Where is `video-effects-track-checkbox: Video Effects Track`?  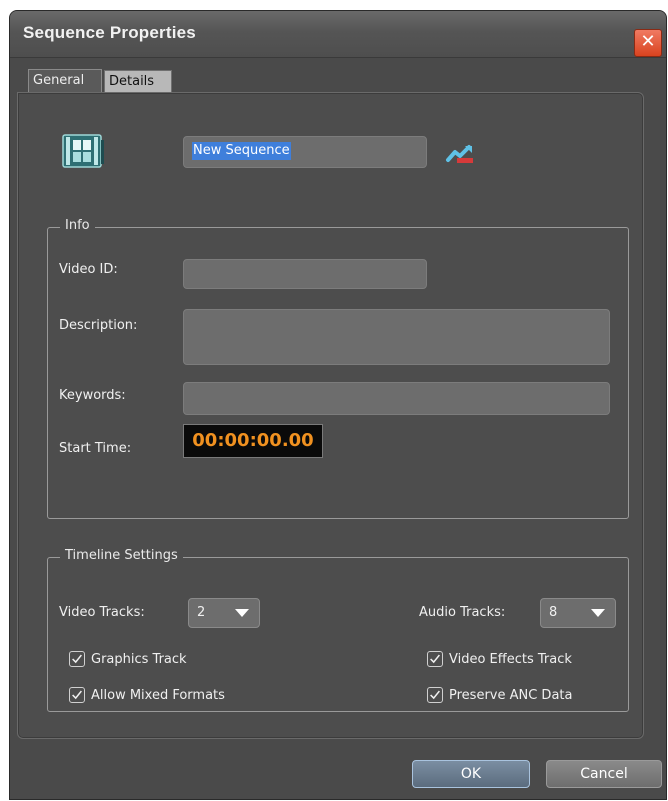
video-effects-track-checkbox: Video Effects Track is located at coordinates (499, 659).